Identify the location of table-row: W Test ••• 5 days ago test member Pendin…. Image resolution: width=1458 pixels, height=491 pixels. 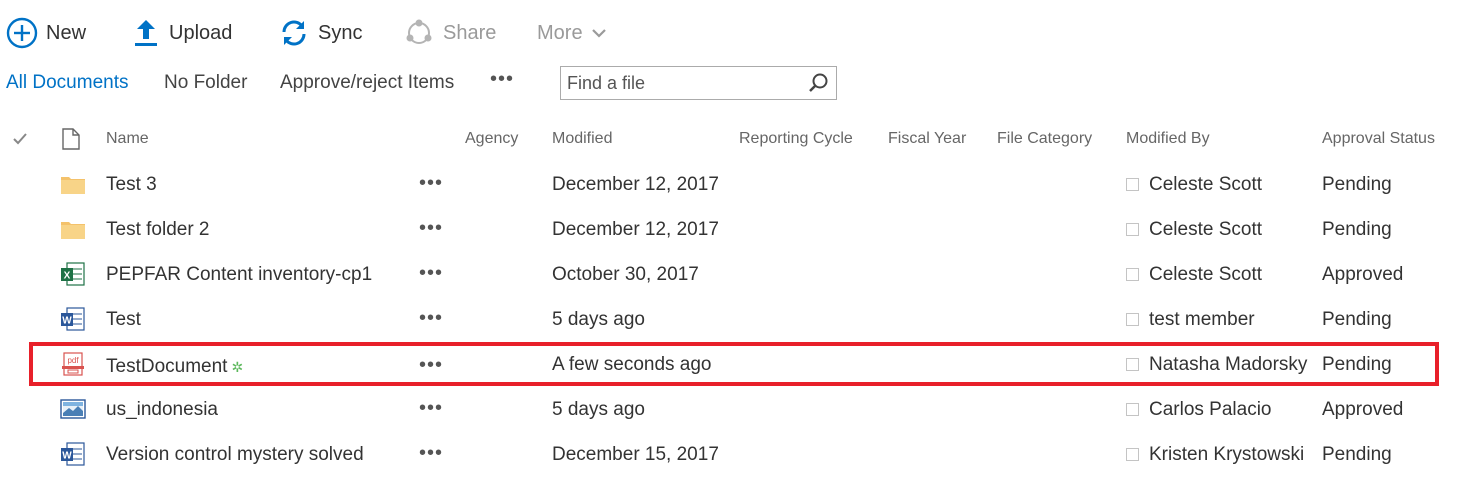
(729, 319).